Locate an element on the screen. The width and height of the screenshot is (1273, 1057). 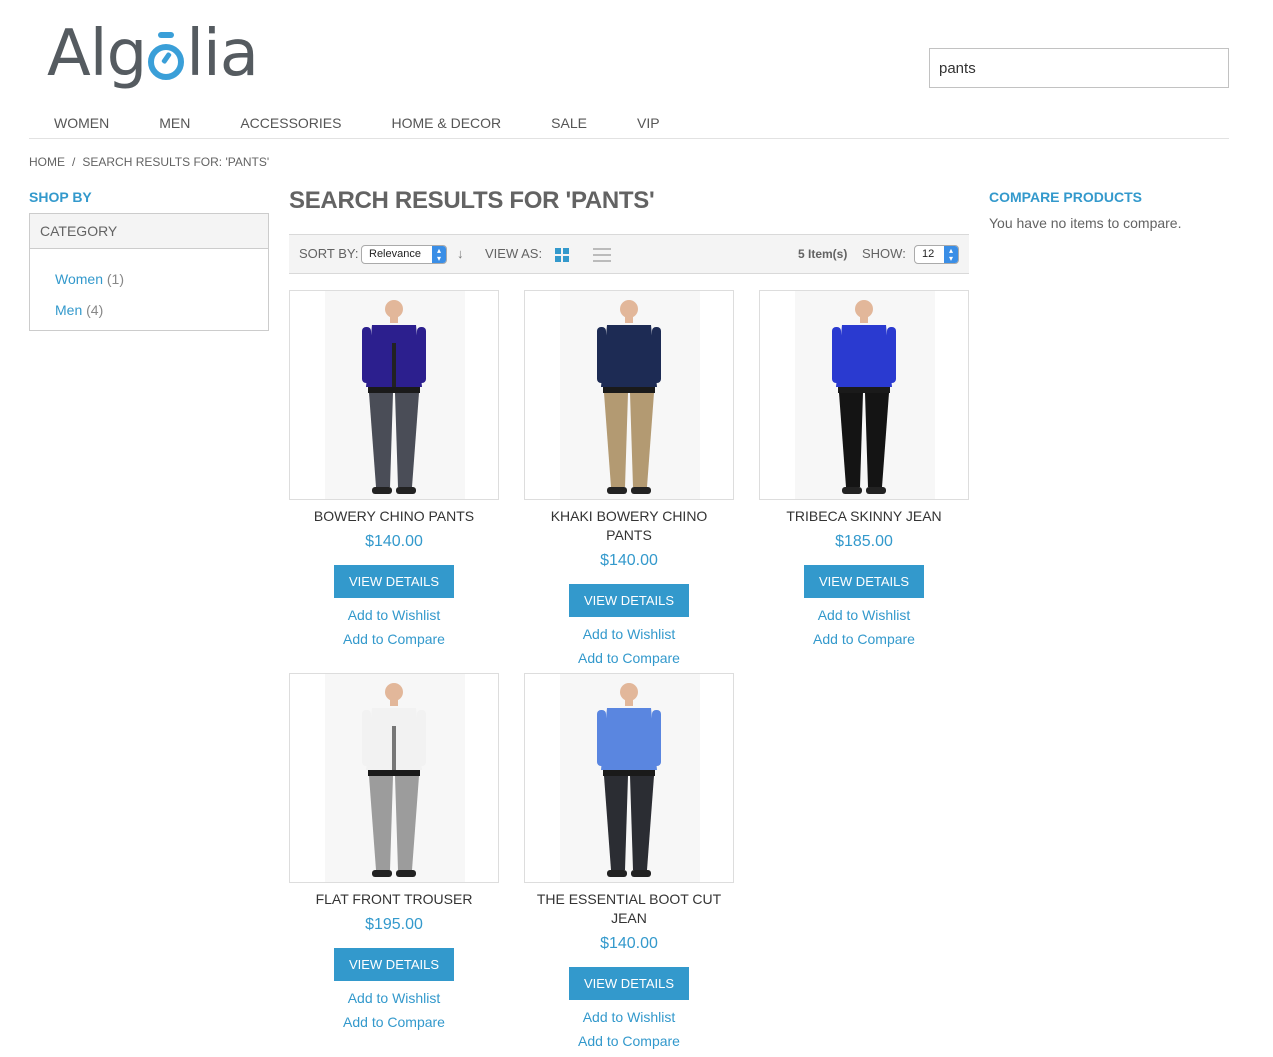
nav-item-vip: VIP is located at coordinates (648, 124).